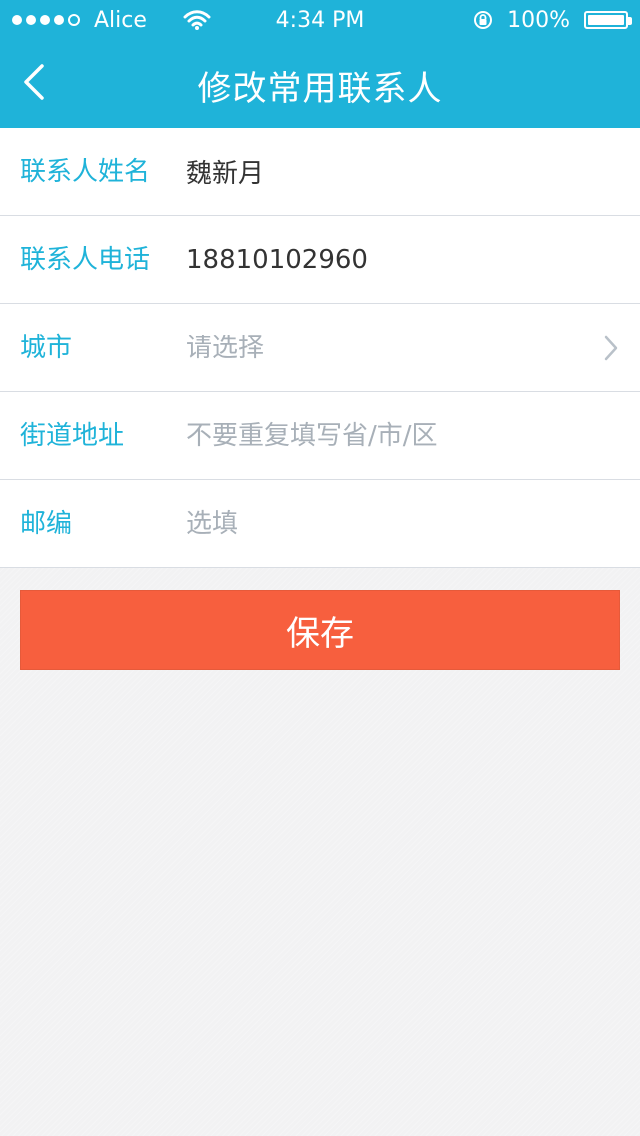  What do you see at coordinates (320, 630) in the screenshot?
I see `save-button: 保存` at bounding box center [320, 630].